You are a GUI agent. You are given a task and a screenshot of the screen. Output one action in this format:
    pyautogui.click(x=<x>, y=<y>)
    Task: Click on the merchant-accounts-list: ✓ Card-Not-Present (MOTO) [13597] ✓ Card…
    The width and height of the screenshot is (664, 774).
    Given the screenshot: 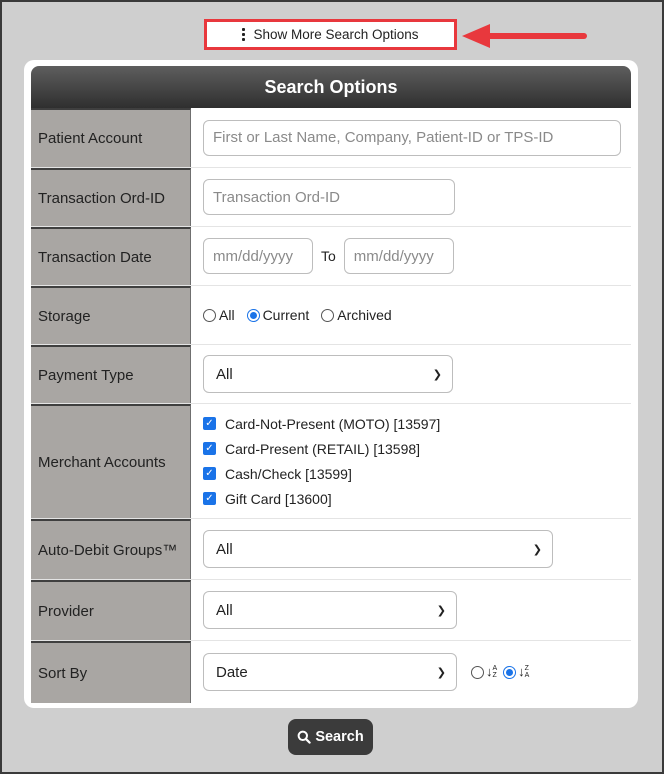 What is the action you would take?
    pyautogui.click(x=321, y=461)
    